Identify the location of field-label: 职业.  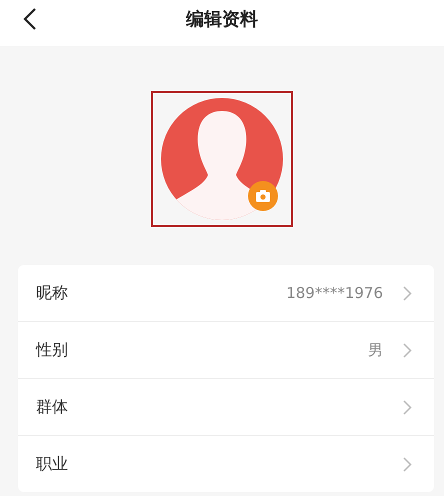
(52, 464).